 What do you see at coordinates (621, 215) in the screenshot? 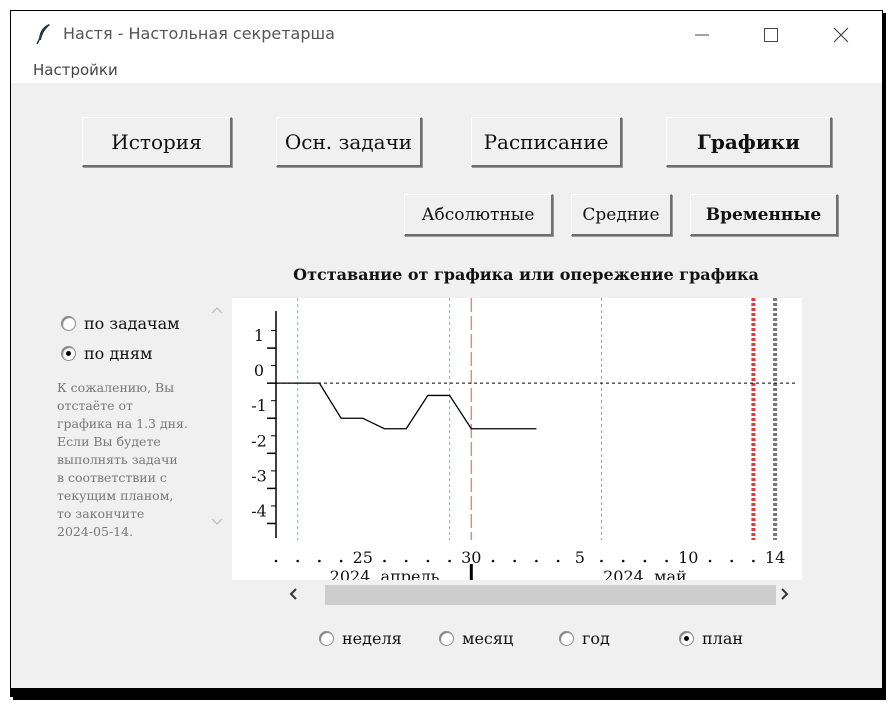
I see `subtab-average: Средние` at bounding box center [621, 215].